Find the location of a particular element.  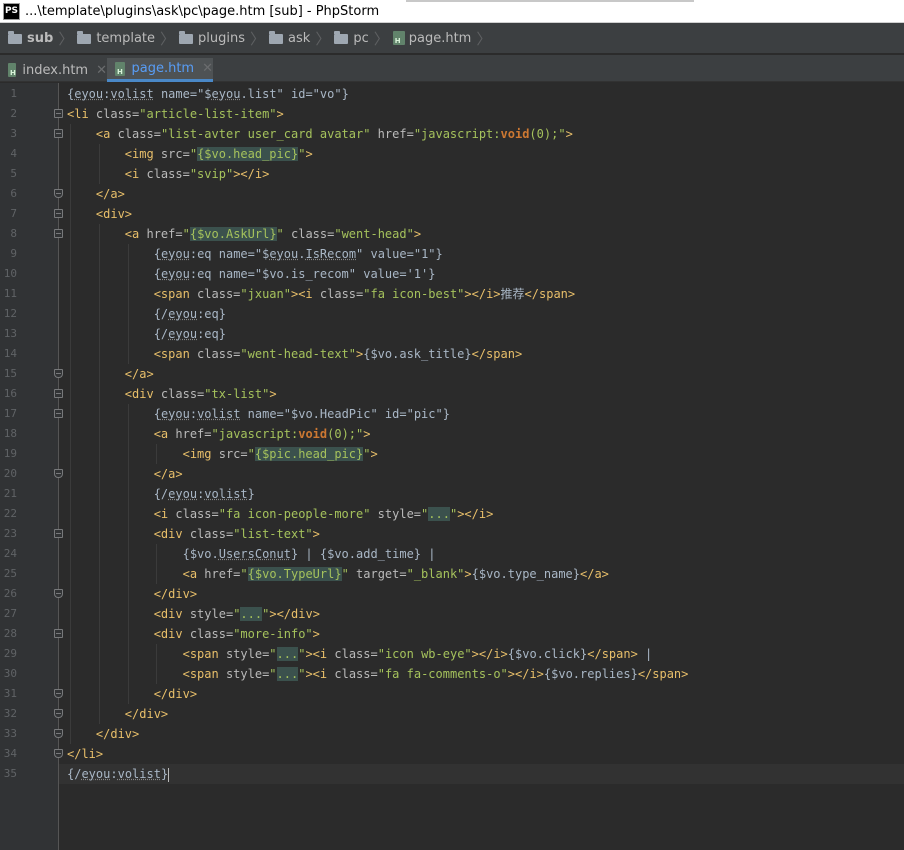

code-line: <i class="svip"></i> is located at coordinates (168, 174).